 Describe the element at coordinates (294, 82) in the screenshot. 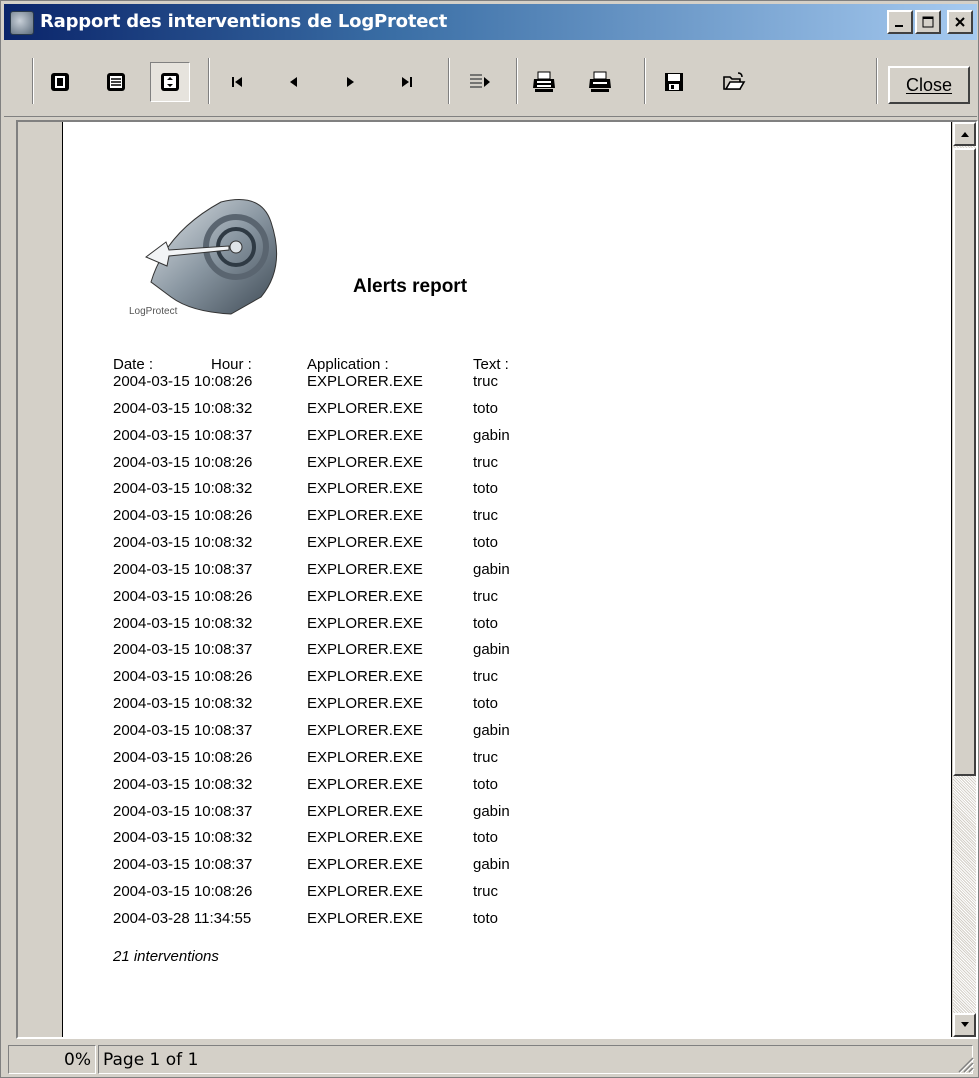

I see `previous-page-button` at that location.